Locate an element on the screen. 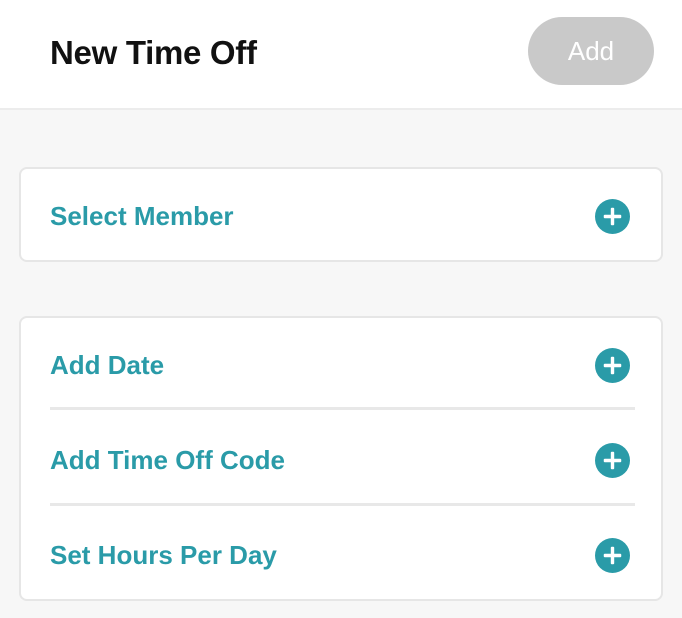 The height and width of the screenshot is (618, 682). member-card: Select Member is located at coordinates (341, 214).